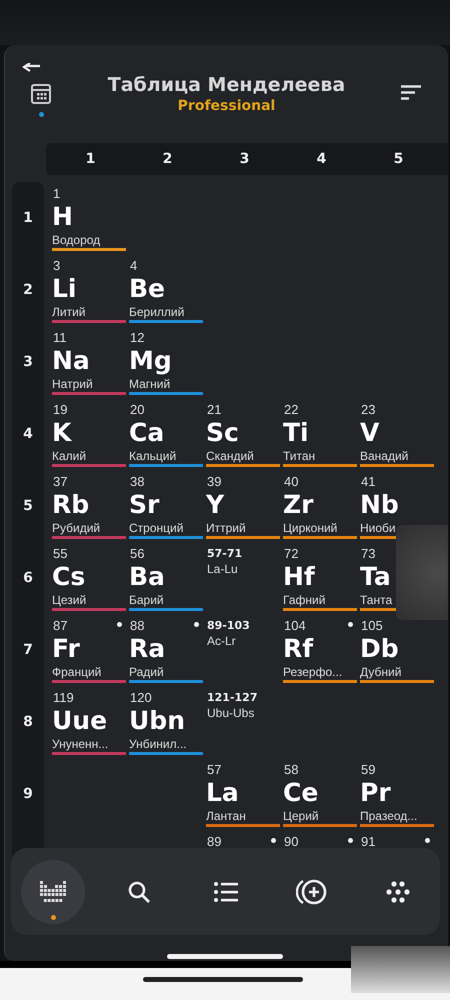  Describe the element at coordinates (28, 362) in the screenshot. I see `period-number: 3` at that location.